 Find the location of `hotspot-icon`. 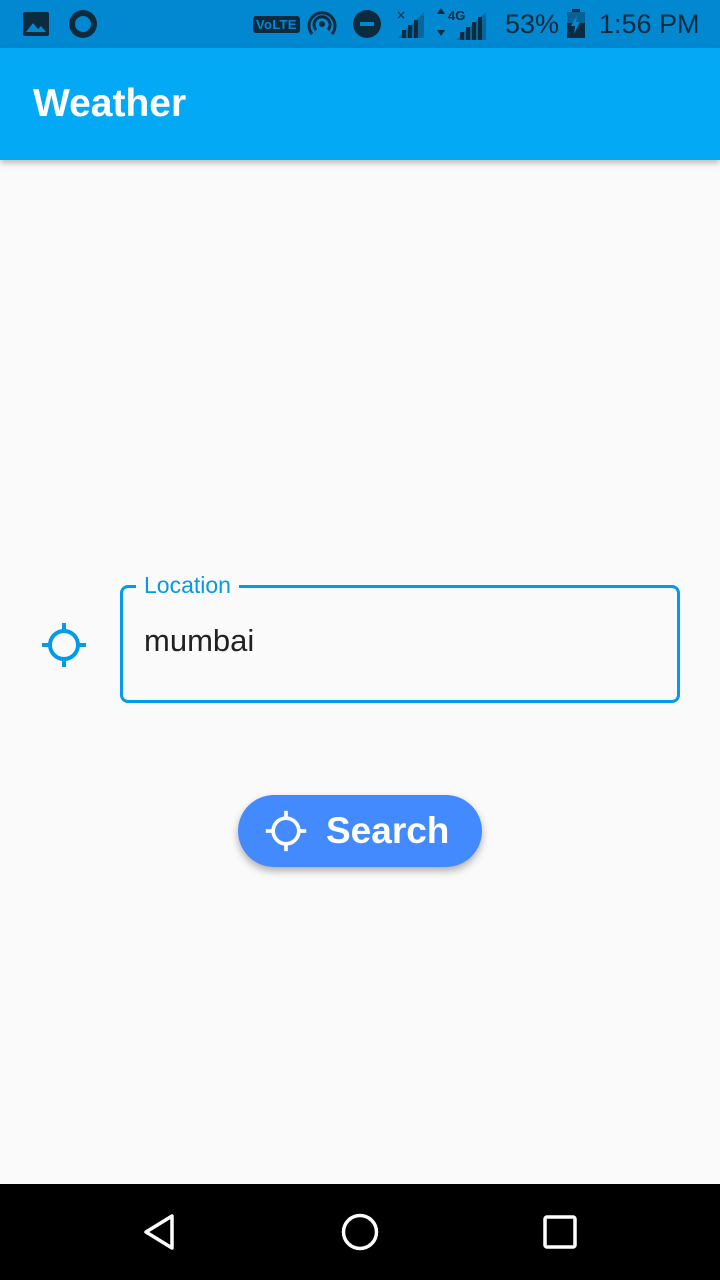

hotspot-icon is located at coordinates (322, 24).